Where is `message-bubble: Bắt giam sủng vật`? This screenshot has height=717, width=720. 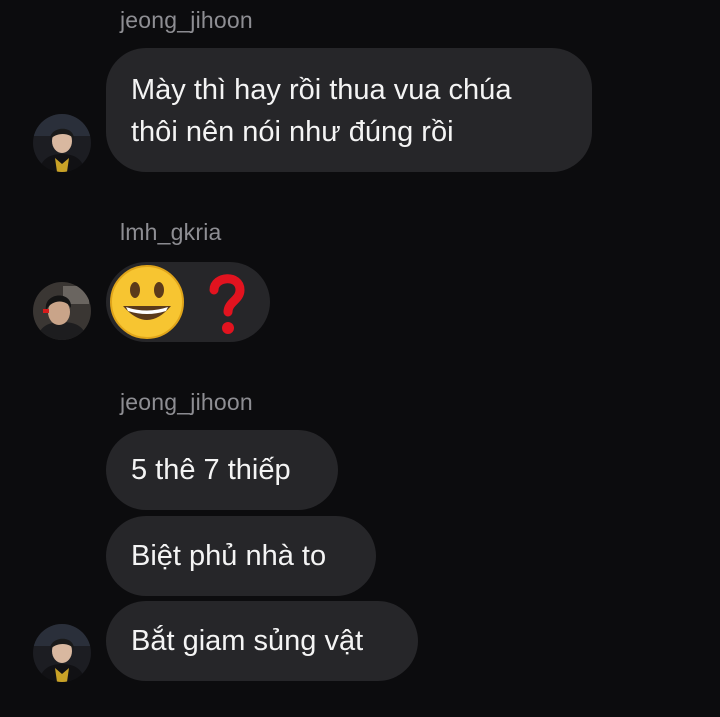 message-bubble: Bắt giam sủng vật is located at coordinates (262, 641).